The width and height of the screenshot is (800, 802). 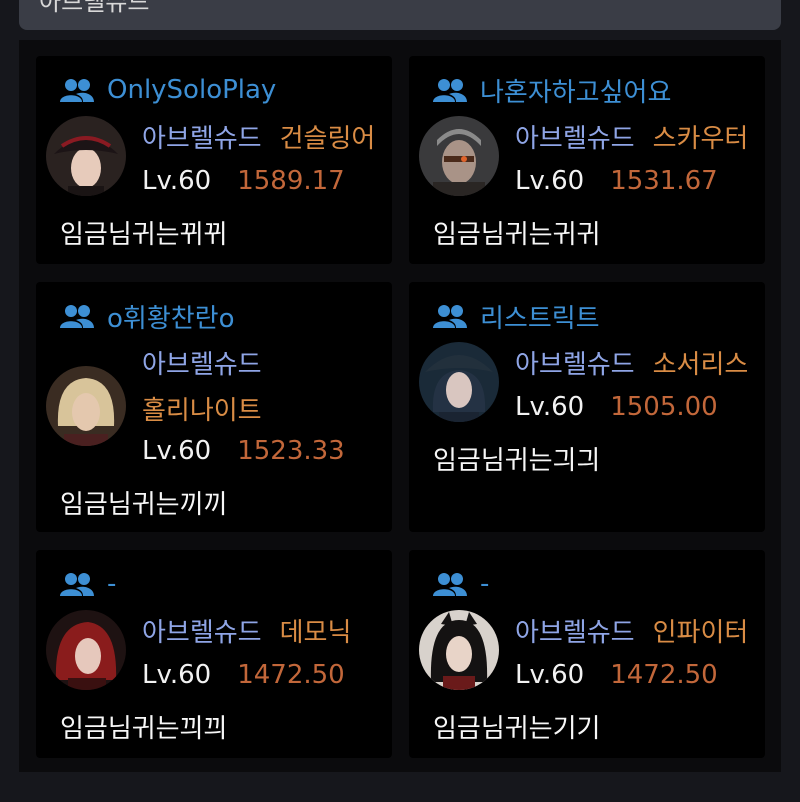 What do you see at coordinates (291, 451) in the screenshot?
I see `item-score: 1523.33` at bounding box center [291, 451].